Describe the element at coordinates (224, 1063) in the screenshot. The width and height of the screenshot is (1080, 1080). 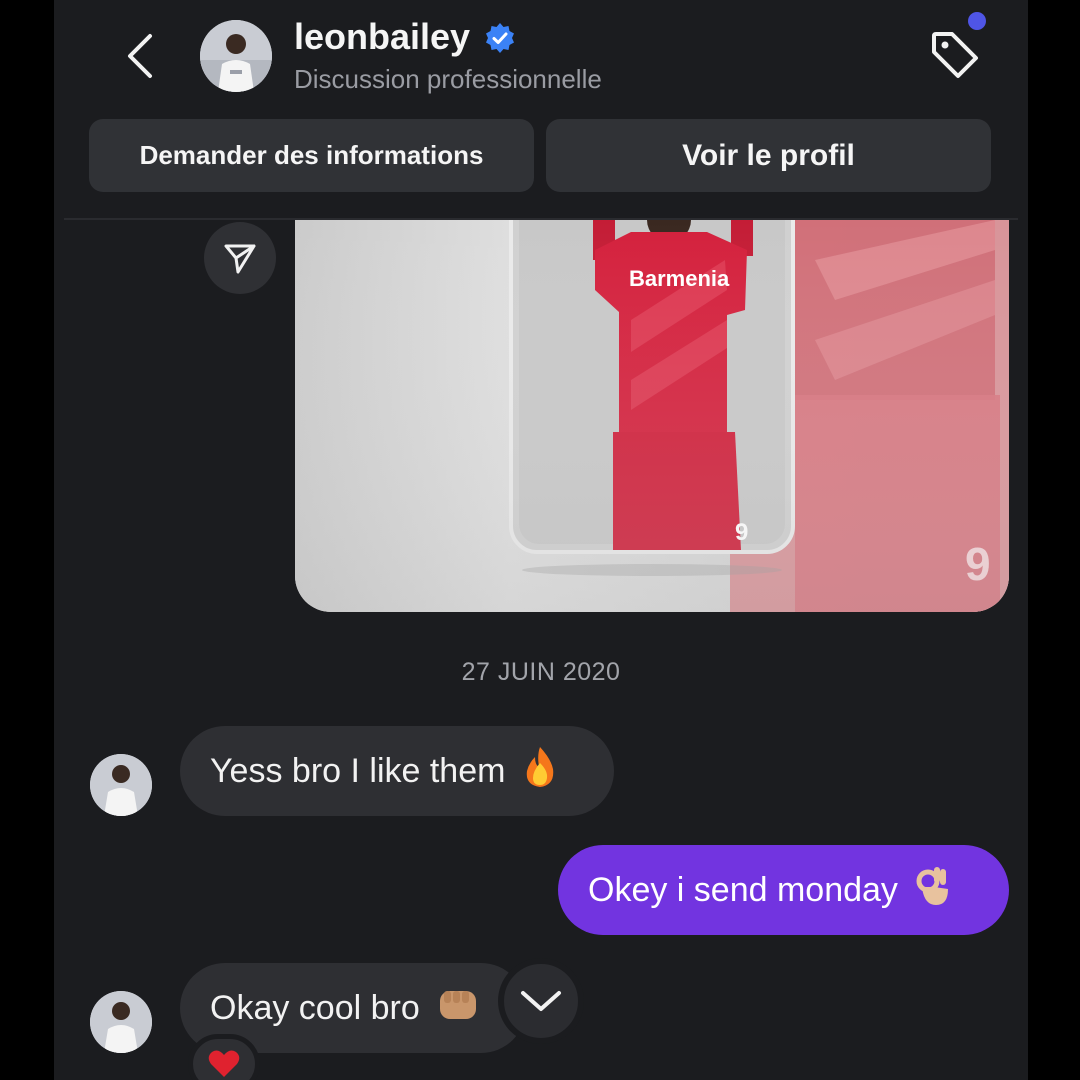
I see `heart-emoji` at that location.